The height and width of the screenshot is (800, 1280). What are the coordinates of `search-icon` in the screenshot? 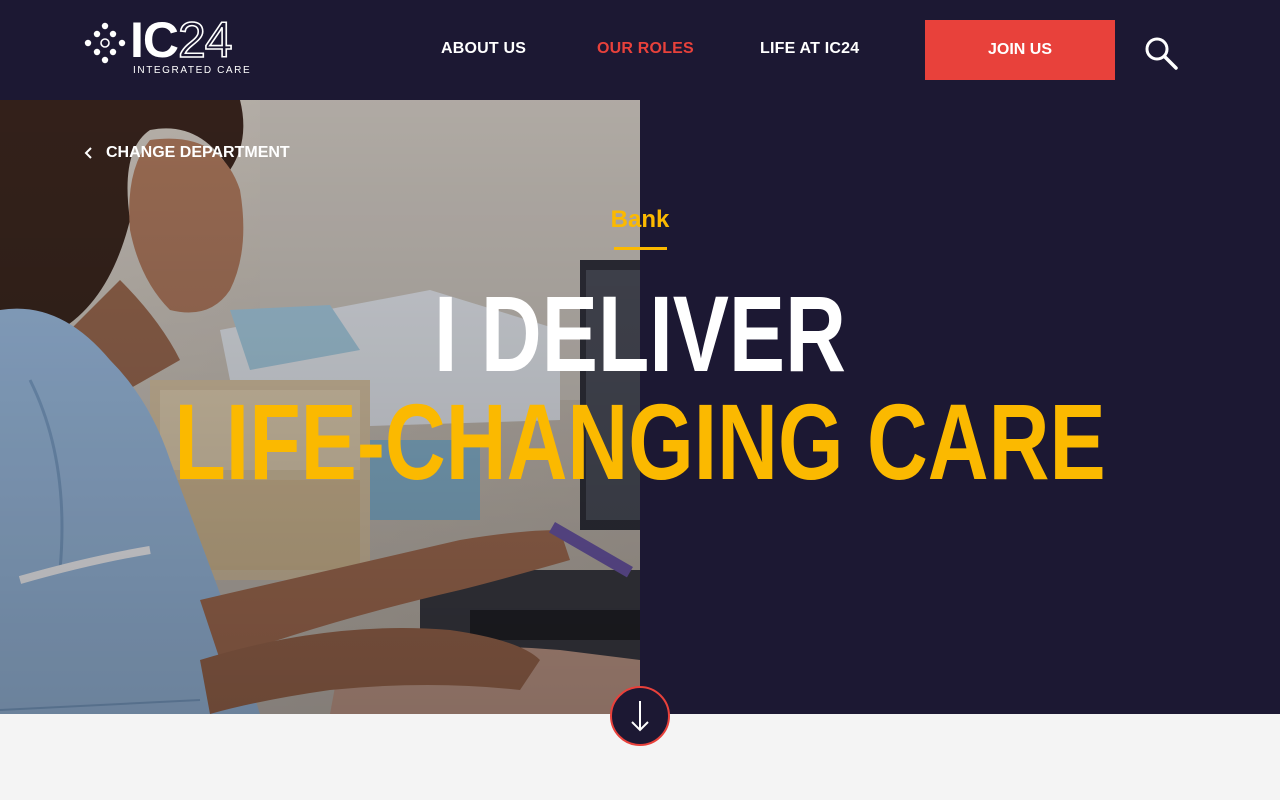 It's located at (1161, 53).